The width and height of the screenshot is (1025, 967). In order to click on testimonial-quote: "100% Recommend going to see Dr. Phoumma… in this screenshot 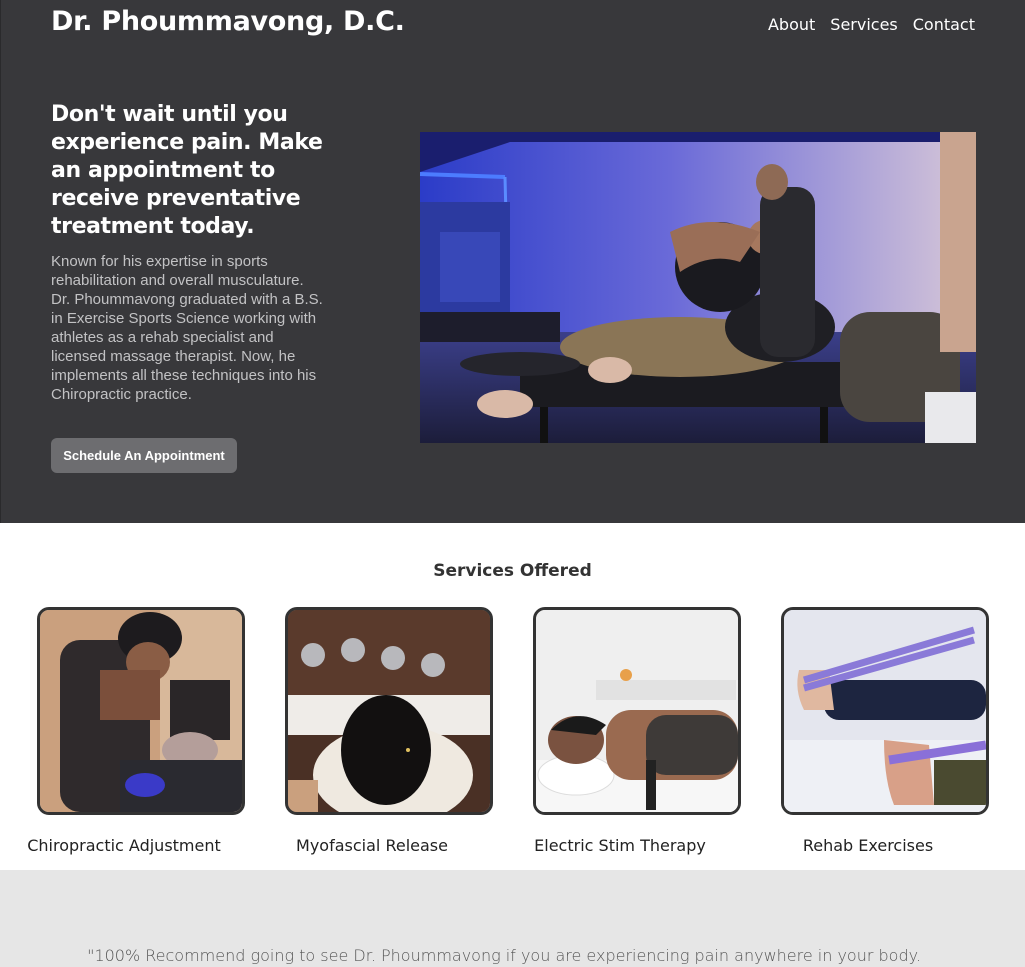, I will do `click(504, 955)`.